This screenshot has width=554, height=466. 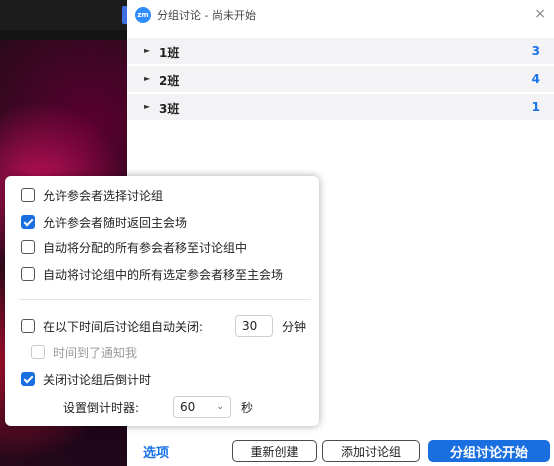 What do you see at coordinates (169, 109) in the screenshot?
I see `room-name: 3班` at bounding box center [169, 109].